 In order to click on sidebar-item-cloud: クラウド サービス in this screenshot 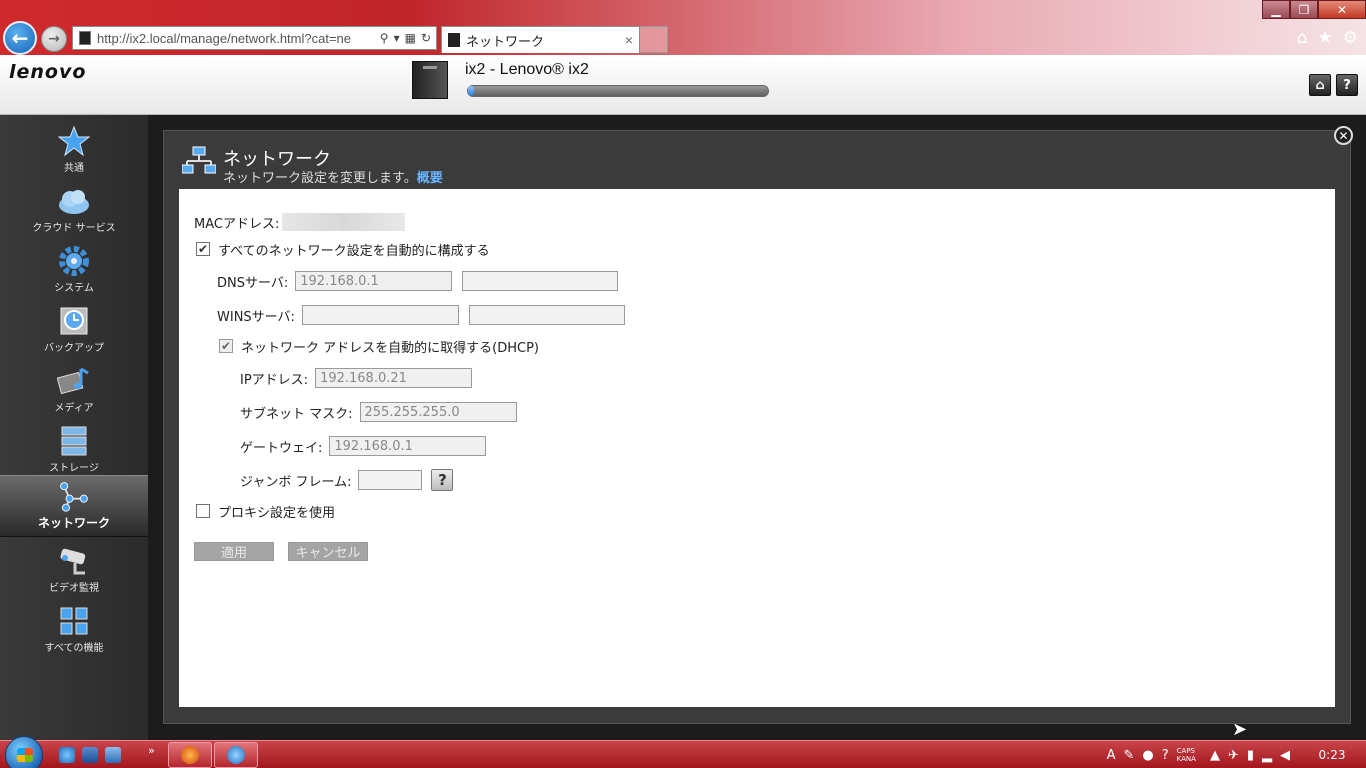, I will do `click(74, 211)`.